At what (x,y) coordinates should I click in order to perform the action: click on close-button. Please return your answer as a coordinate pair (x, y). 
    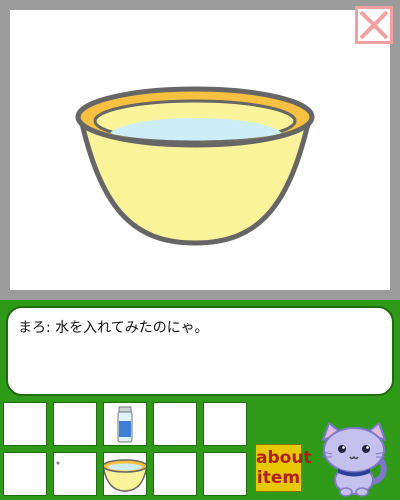
    Looking at the image, I should click on (374, 25).